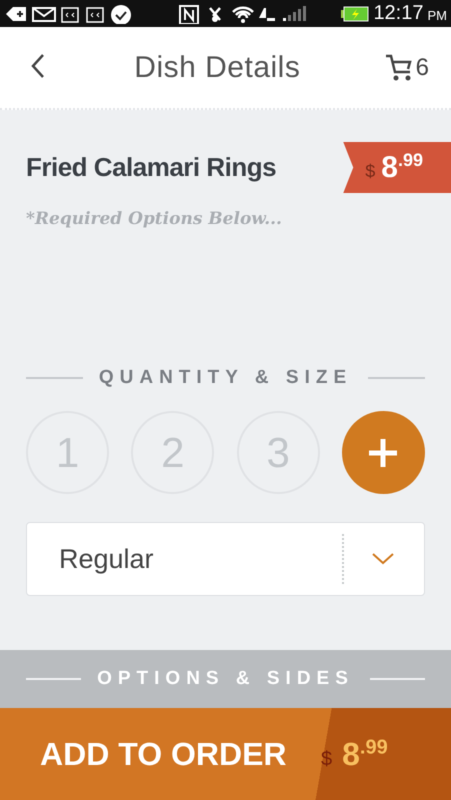 This screenshot has width=451, height=800. What do you see at coordinates (383, 559) in the screenshot?
I see `chevron-down-icon` at bounding box center [383, 559].